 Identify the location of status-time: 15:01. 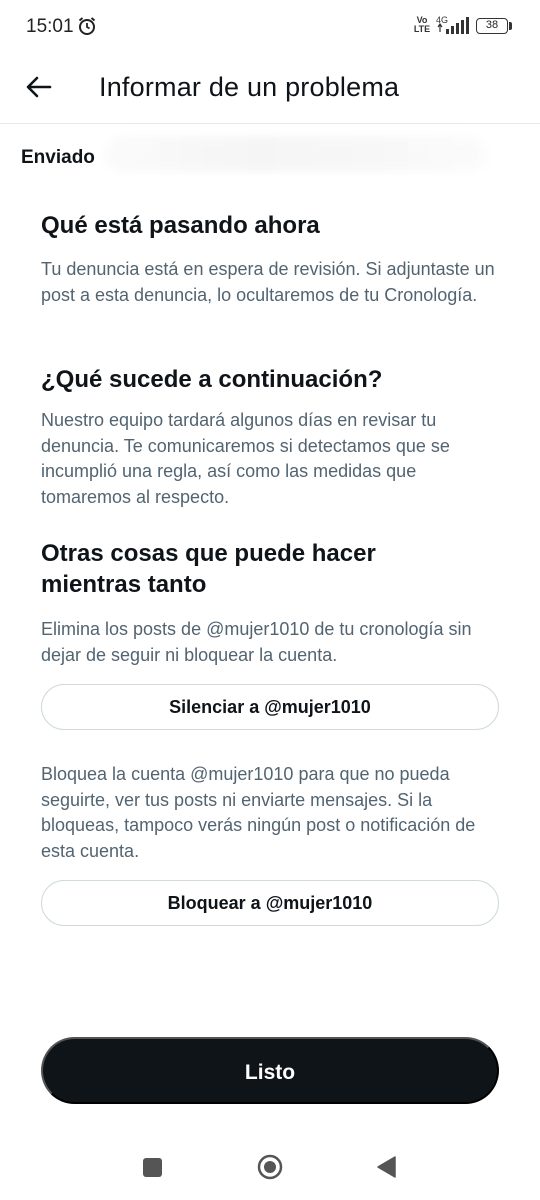
(50, 26).